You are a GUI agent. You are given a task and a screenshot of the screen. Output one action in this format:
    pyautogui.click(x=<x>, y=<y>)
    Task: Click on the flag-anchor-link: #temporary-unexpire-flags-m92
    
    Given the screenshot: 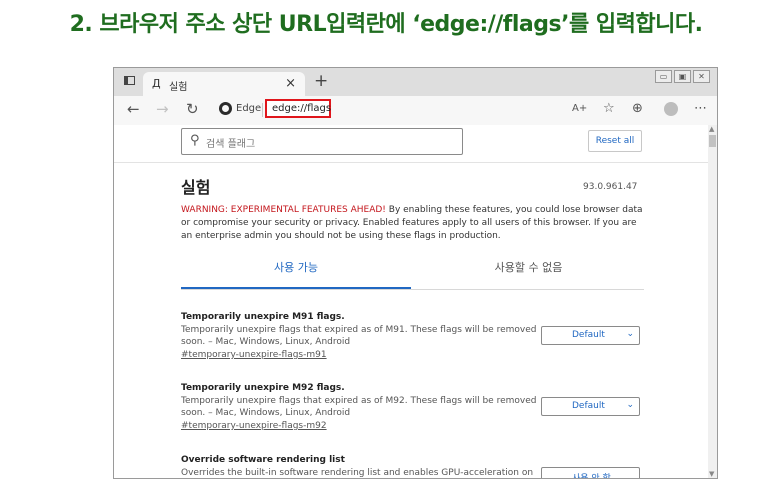 What is the action you would take?
    pyautogui.click(x=254, y=426)
    